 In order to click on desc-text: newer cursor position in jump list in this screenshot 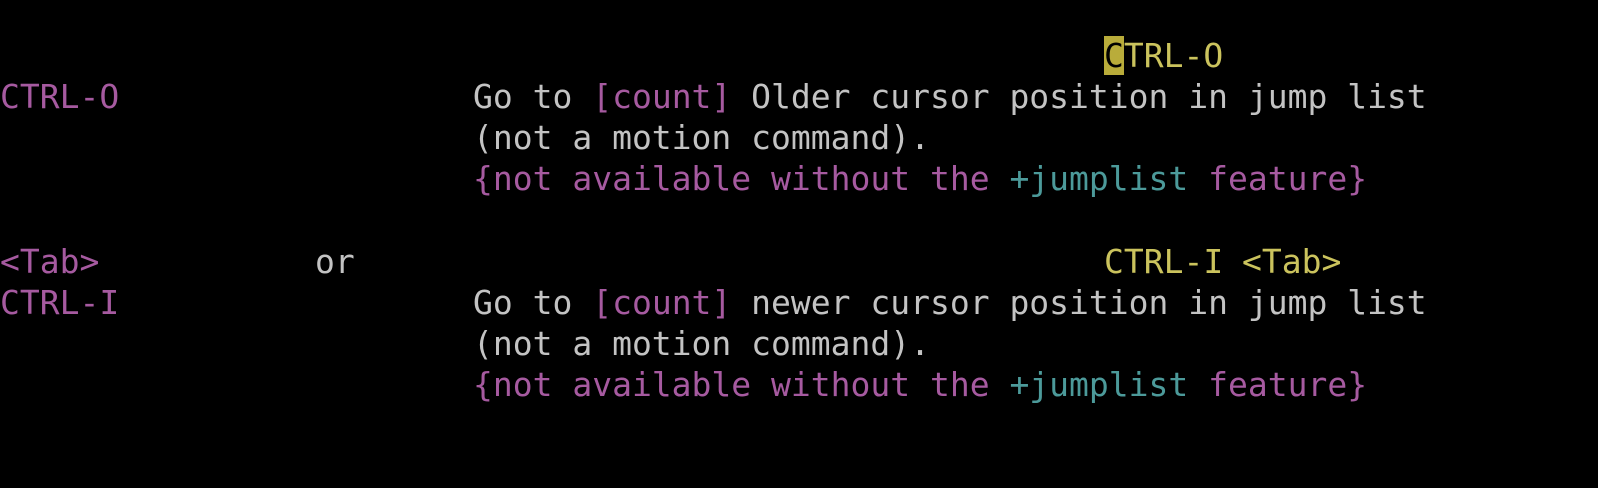, I will do `click(1079, 302)`.